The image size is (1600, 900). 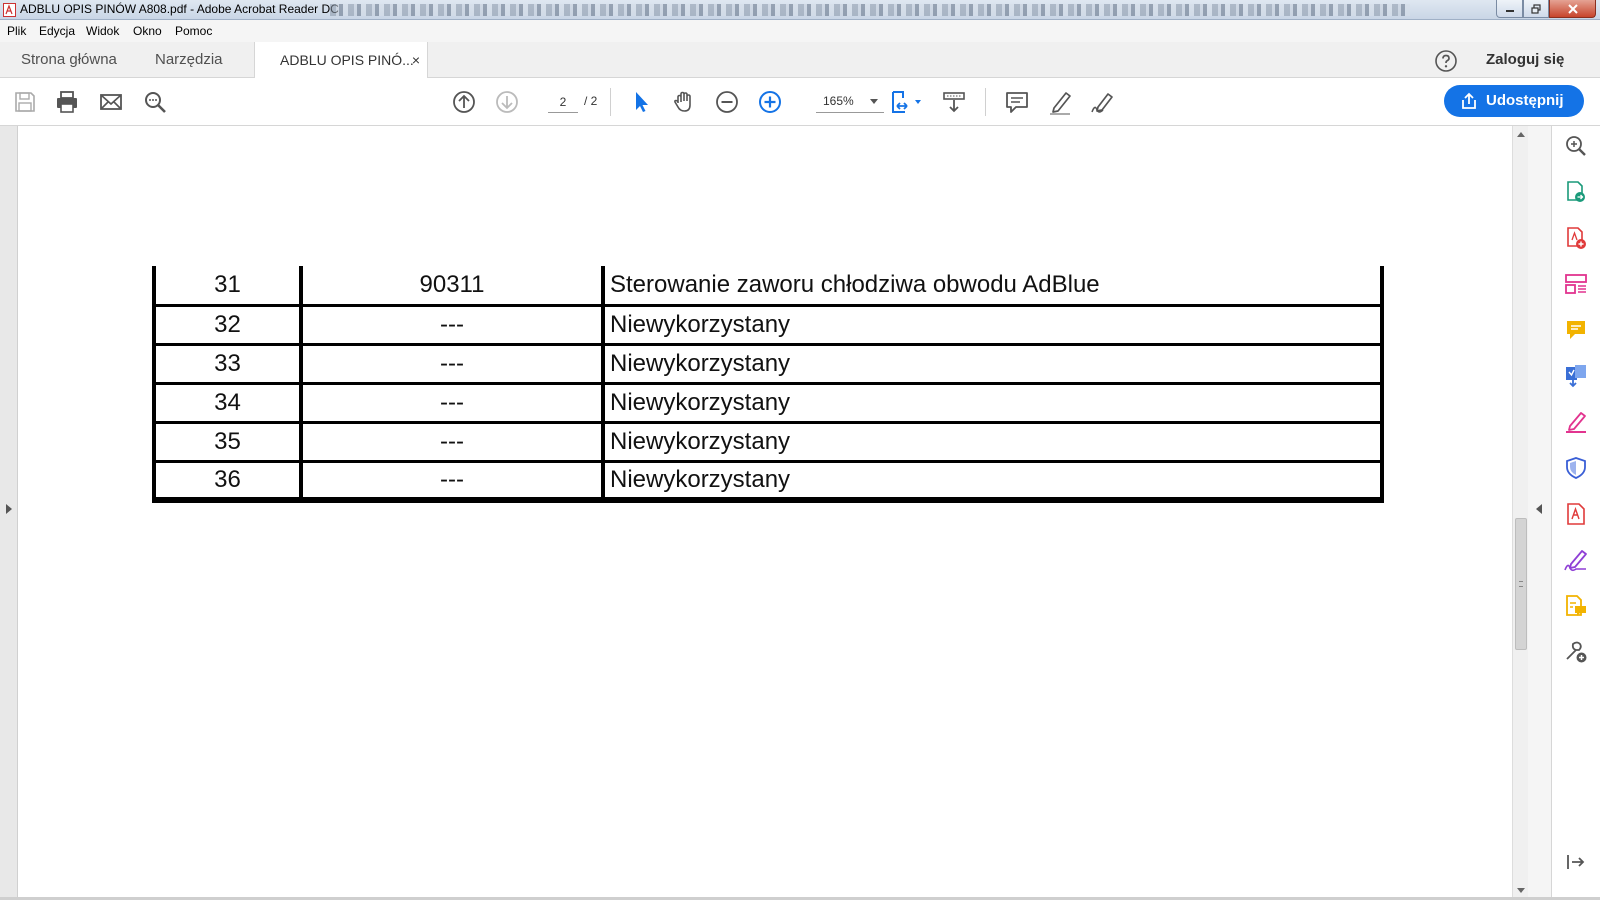 What do you see at coordinates (464, 102) in the screenshot?
I see `page-up-icon` at bounding box center [464, 102].